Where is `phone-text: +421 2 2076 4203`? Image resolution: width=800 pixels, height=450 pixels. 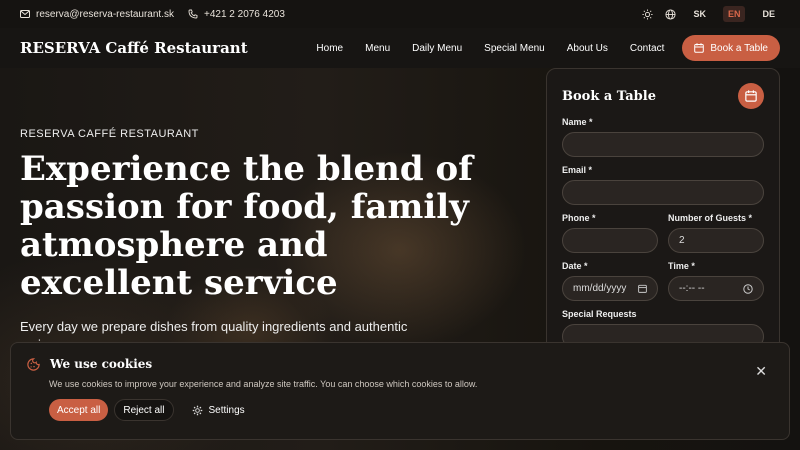 phone-text: +421 2 2076 4203 is located at coordinates (244, 14).